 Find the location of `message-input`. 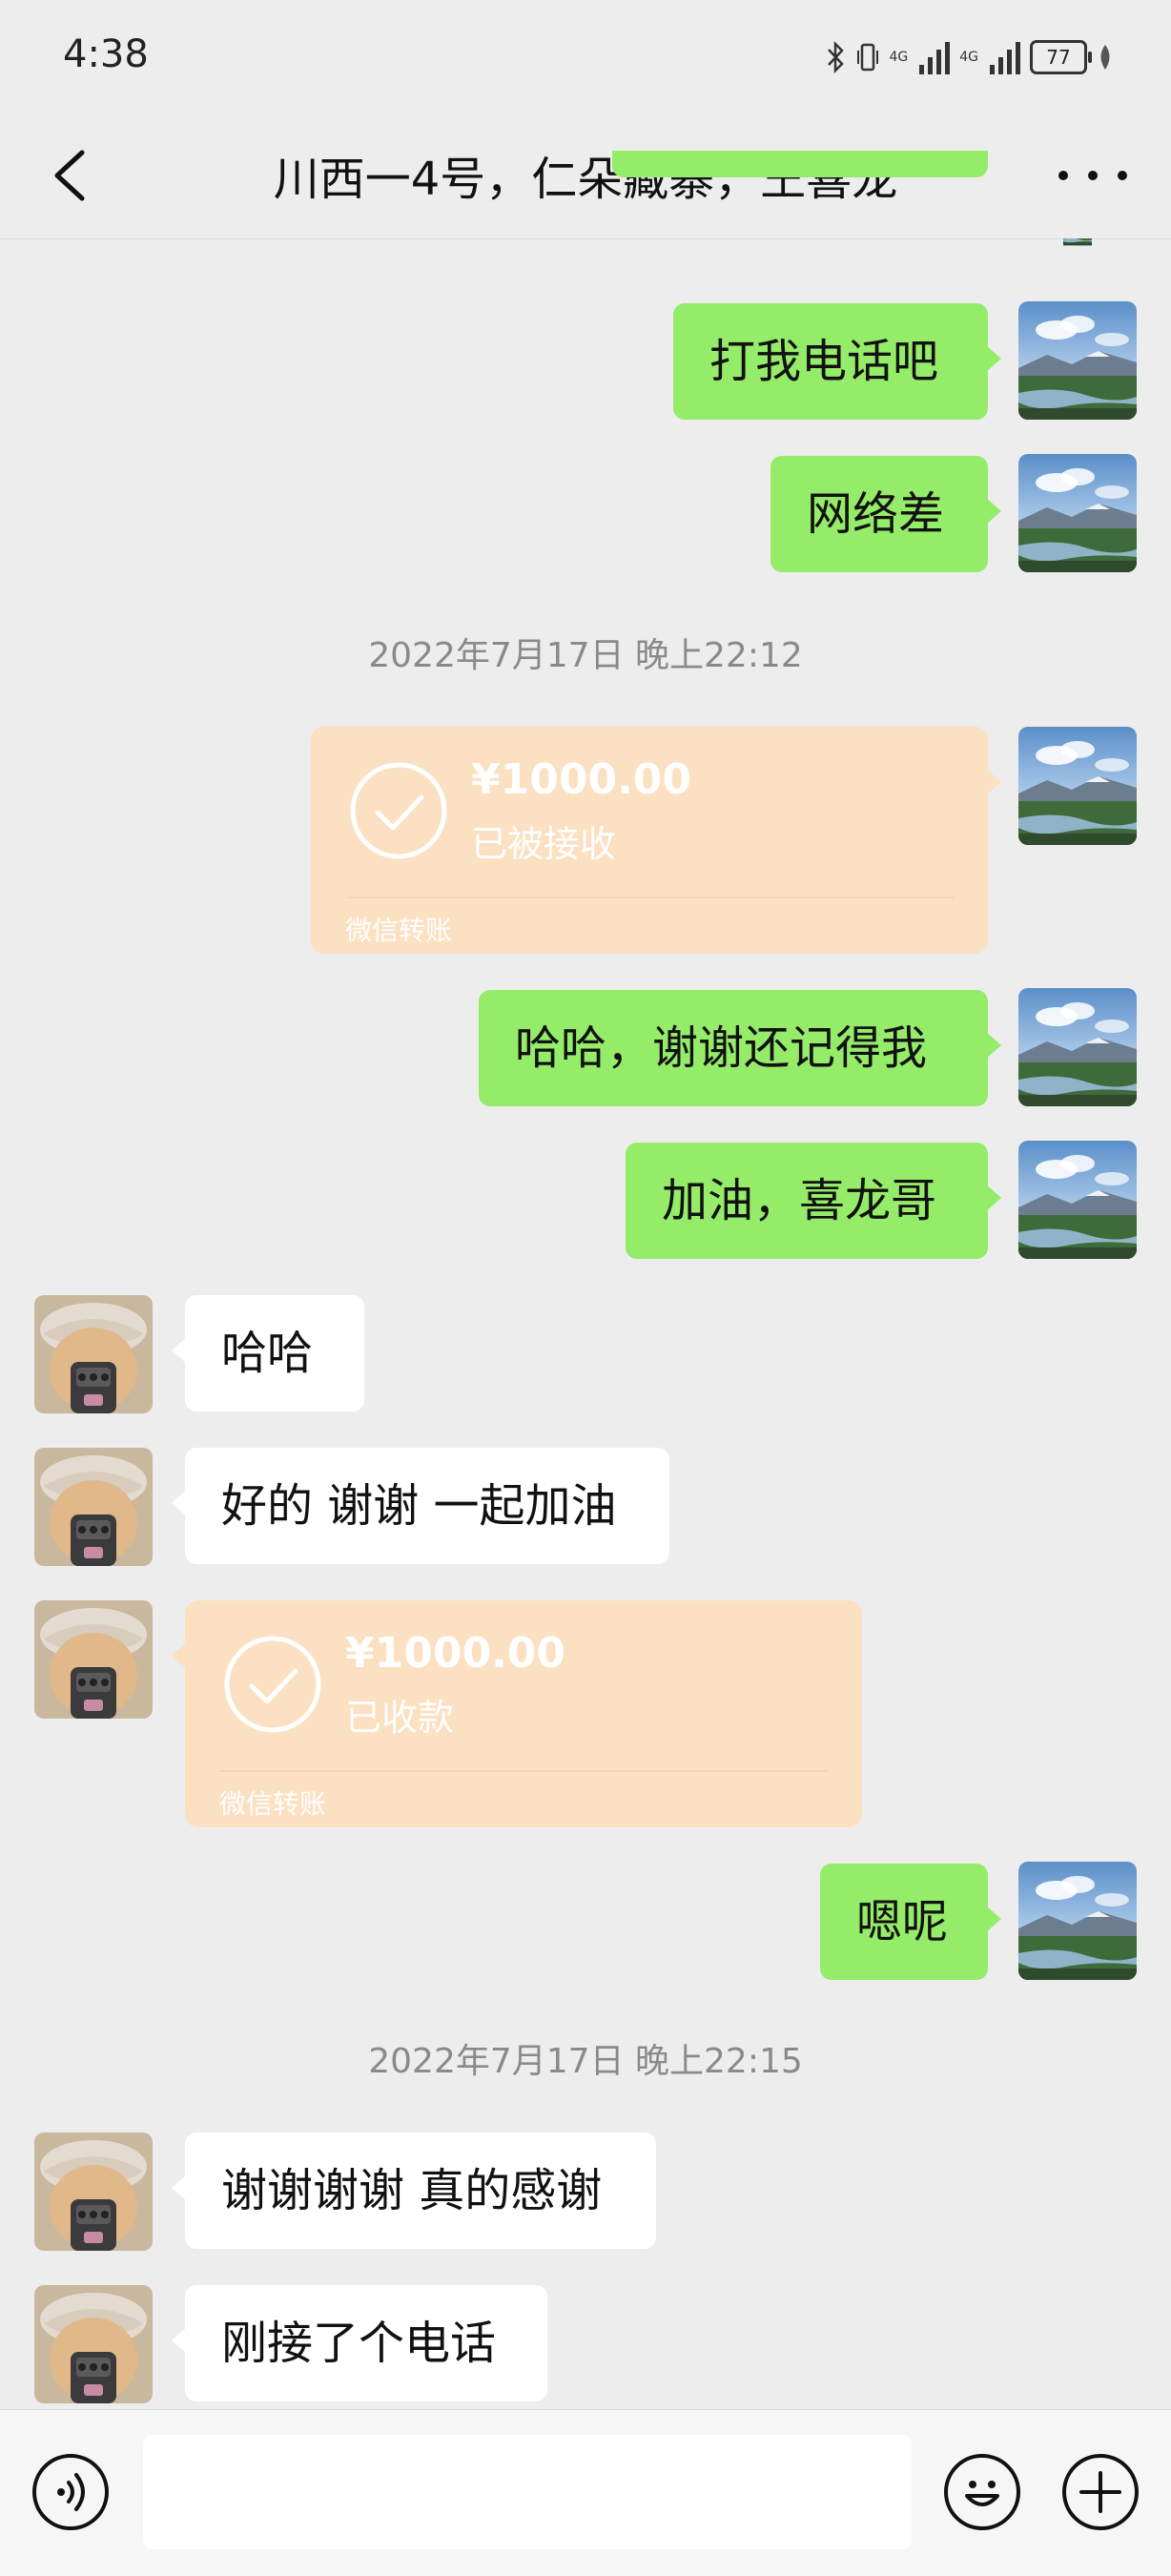

message-input is located at coordinates (527, 2492).